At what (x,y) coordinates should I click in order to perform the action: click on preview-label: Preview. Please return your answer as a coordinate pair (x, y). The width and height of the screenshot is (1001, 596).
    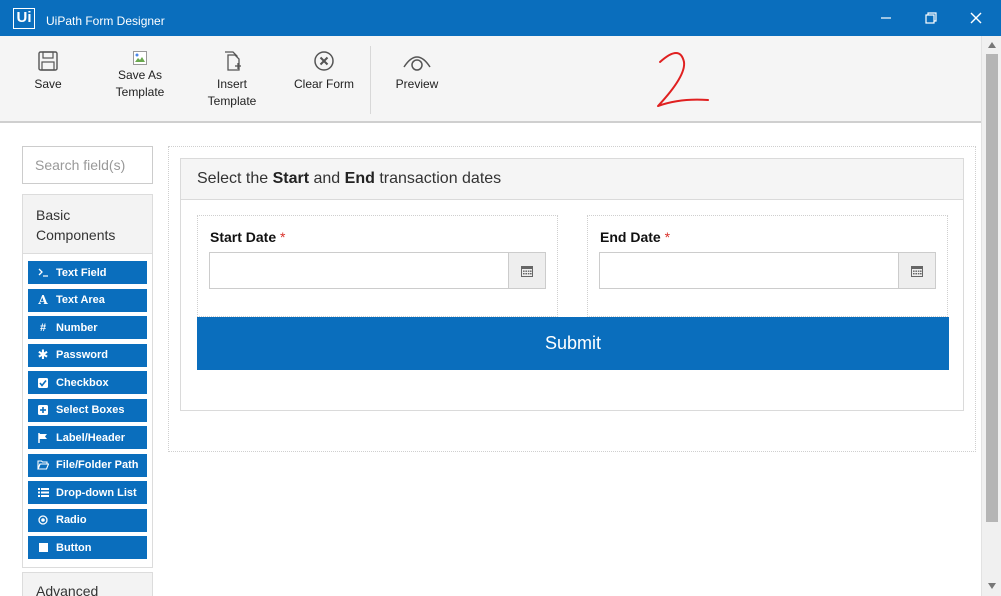
    Looking at the image, I should click on (417, 84).